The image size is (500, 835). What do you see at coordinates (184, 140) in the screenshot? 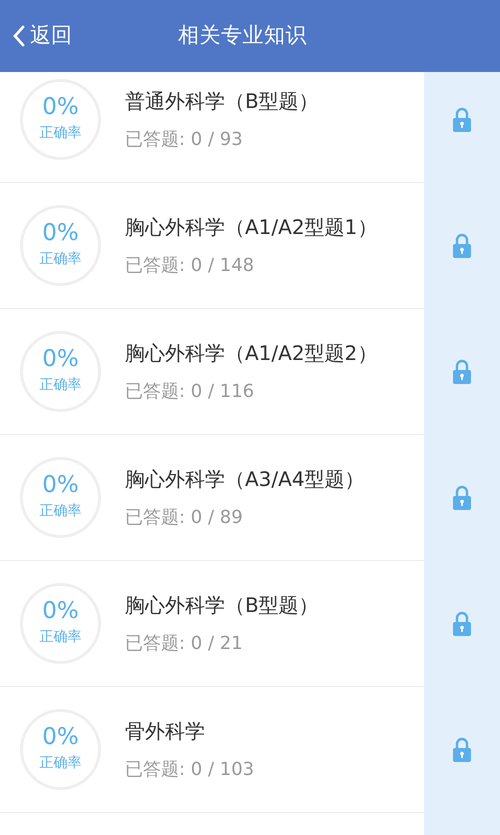
I see `answered-count: 已答题: 0 / 93` at bounding box center [184, 140].